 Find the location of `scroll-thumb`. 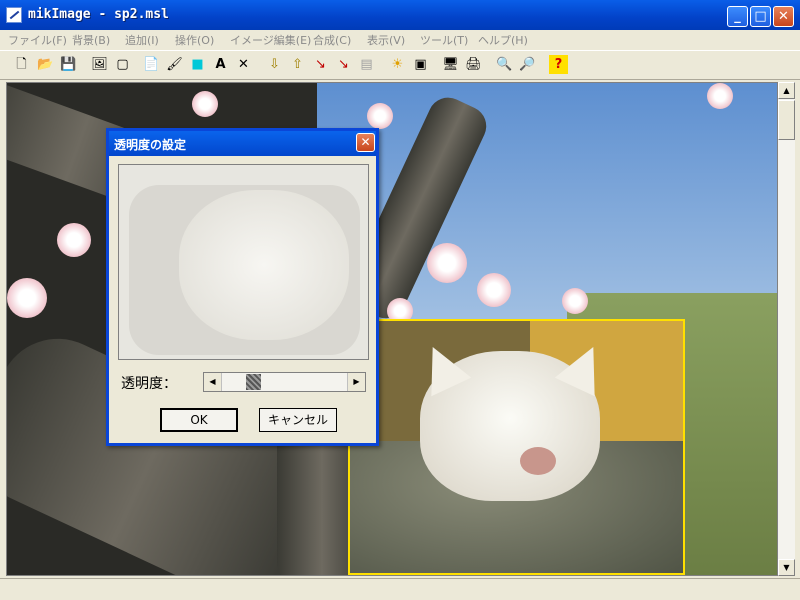

scroll-thumb is located at coordinates (786, 120).